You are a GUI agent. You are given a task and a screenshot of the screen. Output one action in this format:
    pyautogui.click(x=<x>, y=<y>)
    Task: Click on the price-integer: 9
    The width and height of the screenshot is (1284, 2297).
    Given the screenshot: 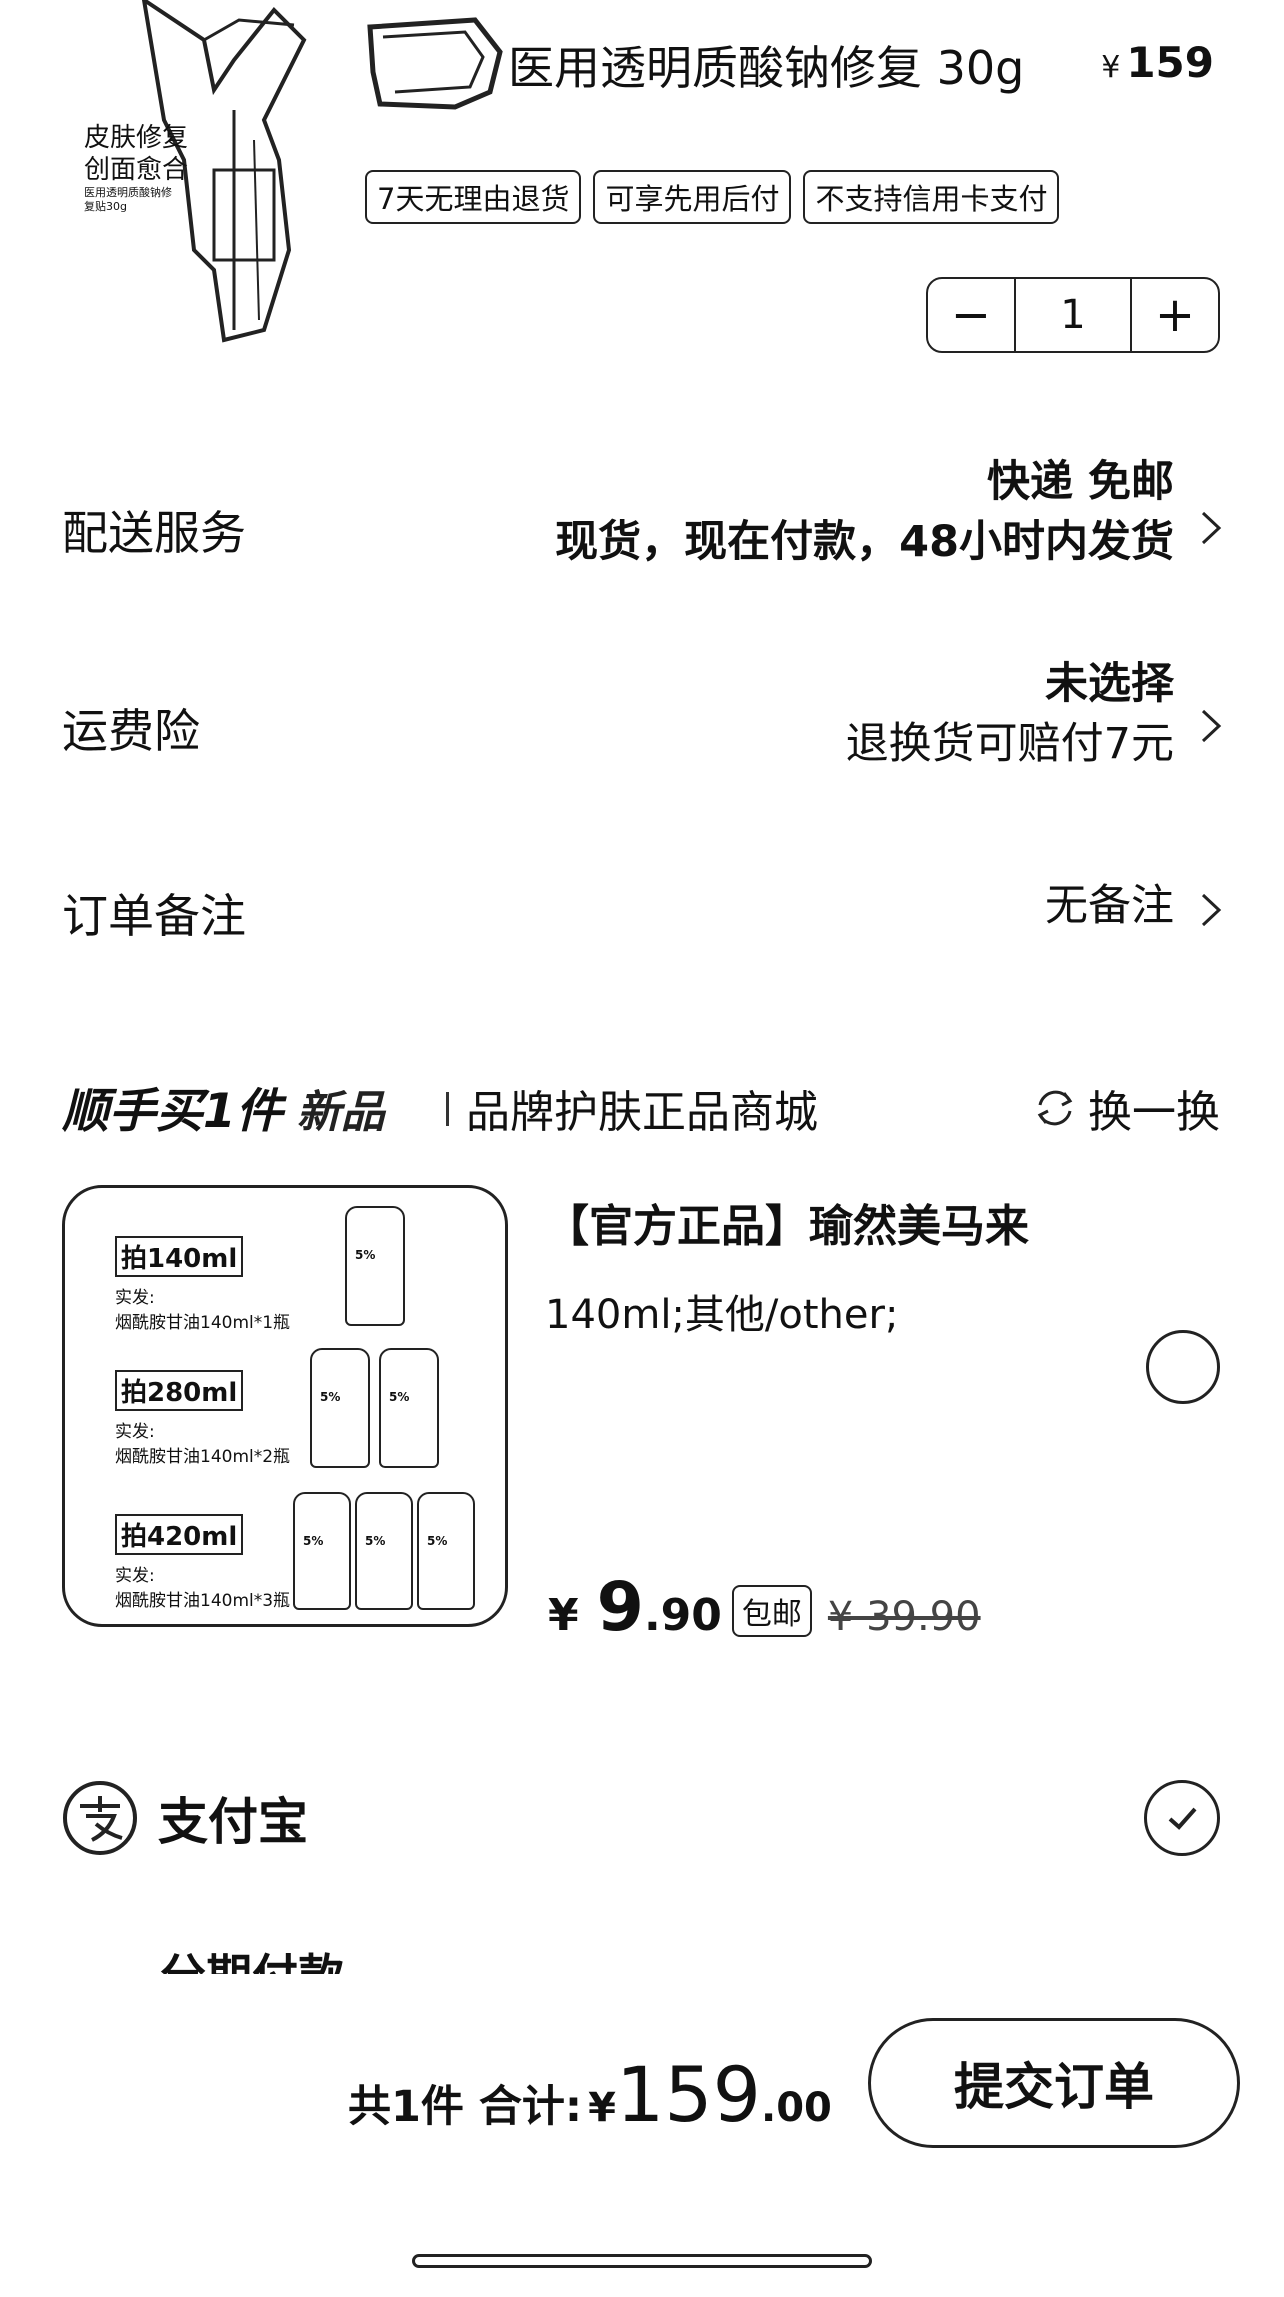 What is the action you would take?
    pyautogui.click(x=620, y=1607)
    